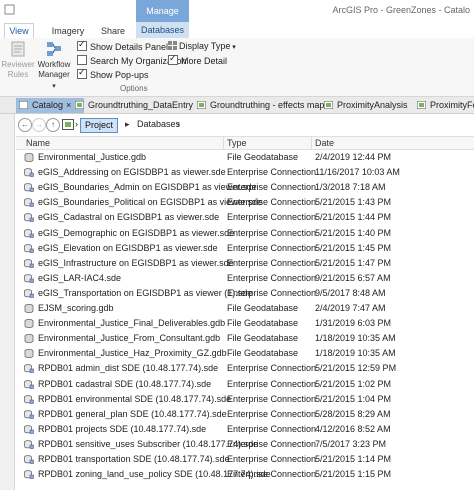 This screenshot has width=474, height=490. I want to click on display-type-dropdown: Display Type ▾, so click(202, 46).